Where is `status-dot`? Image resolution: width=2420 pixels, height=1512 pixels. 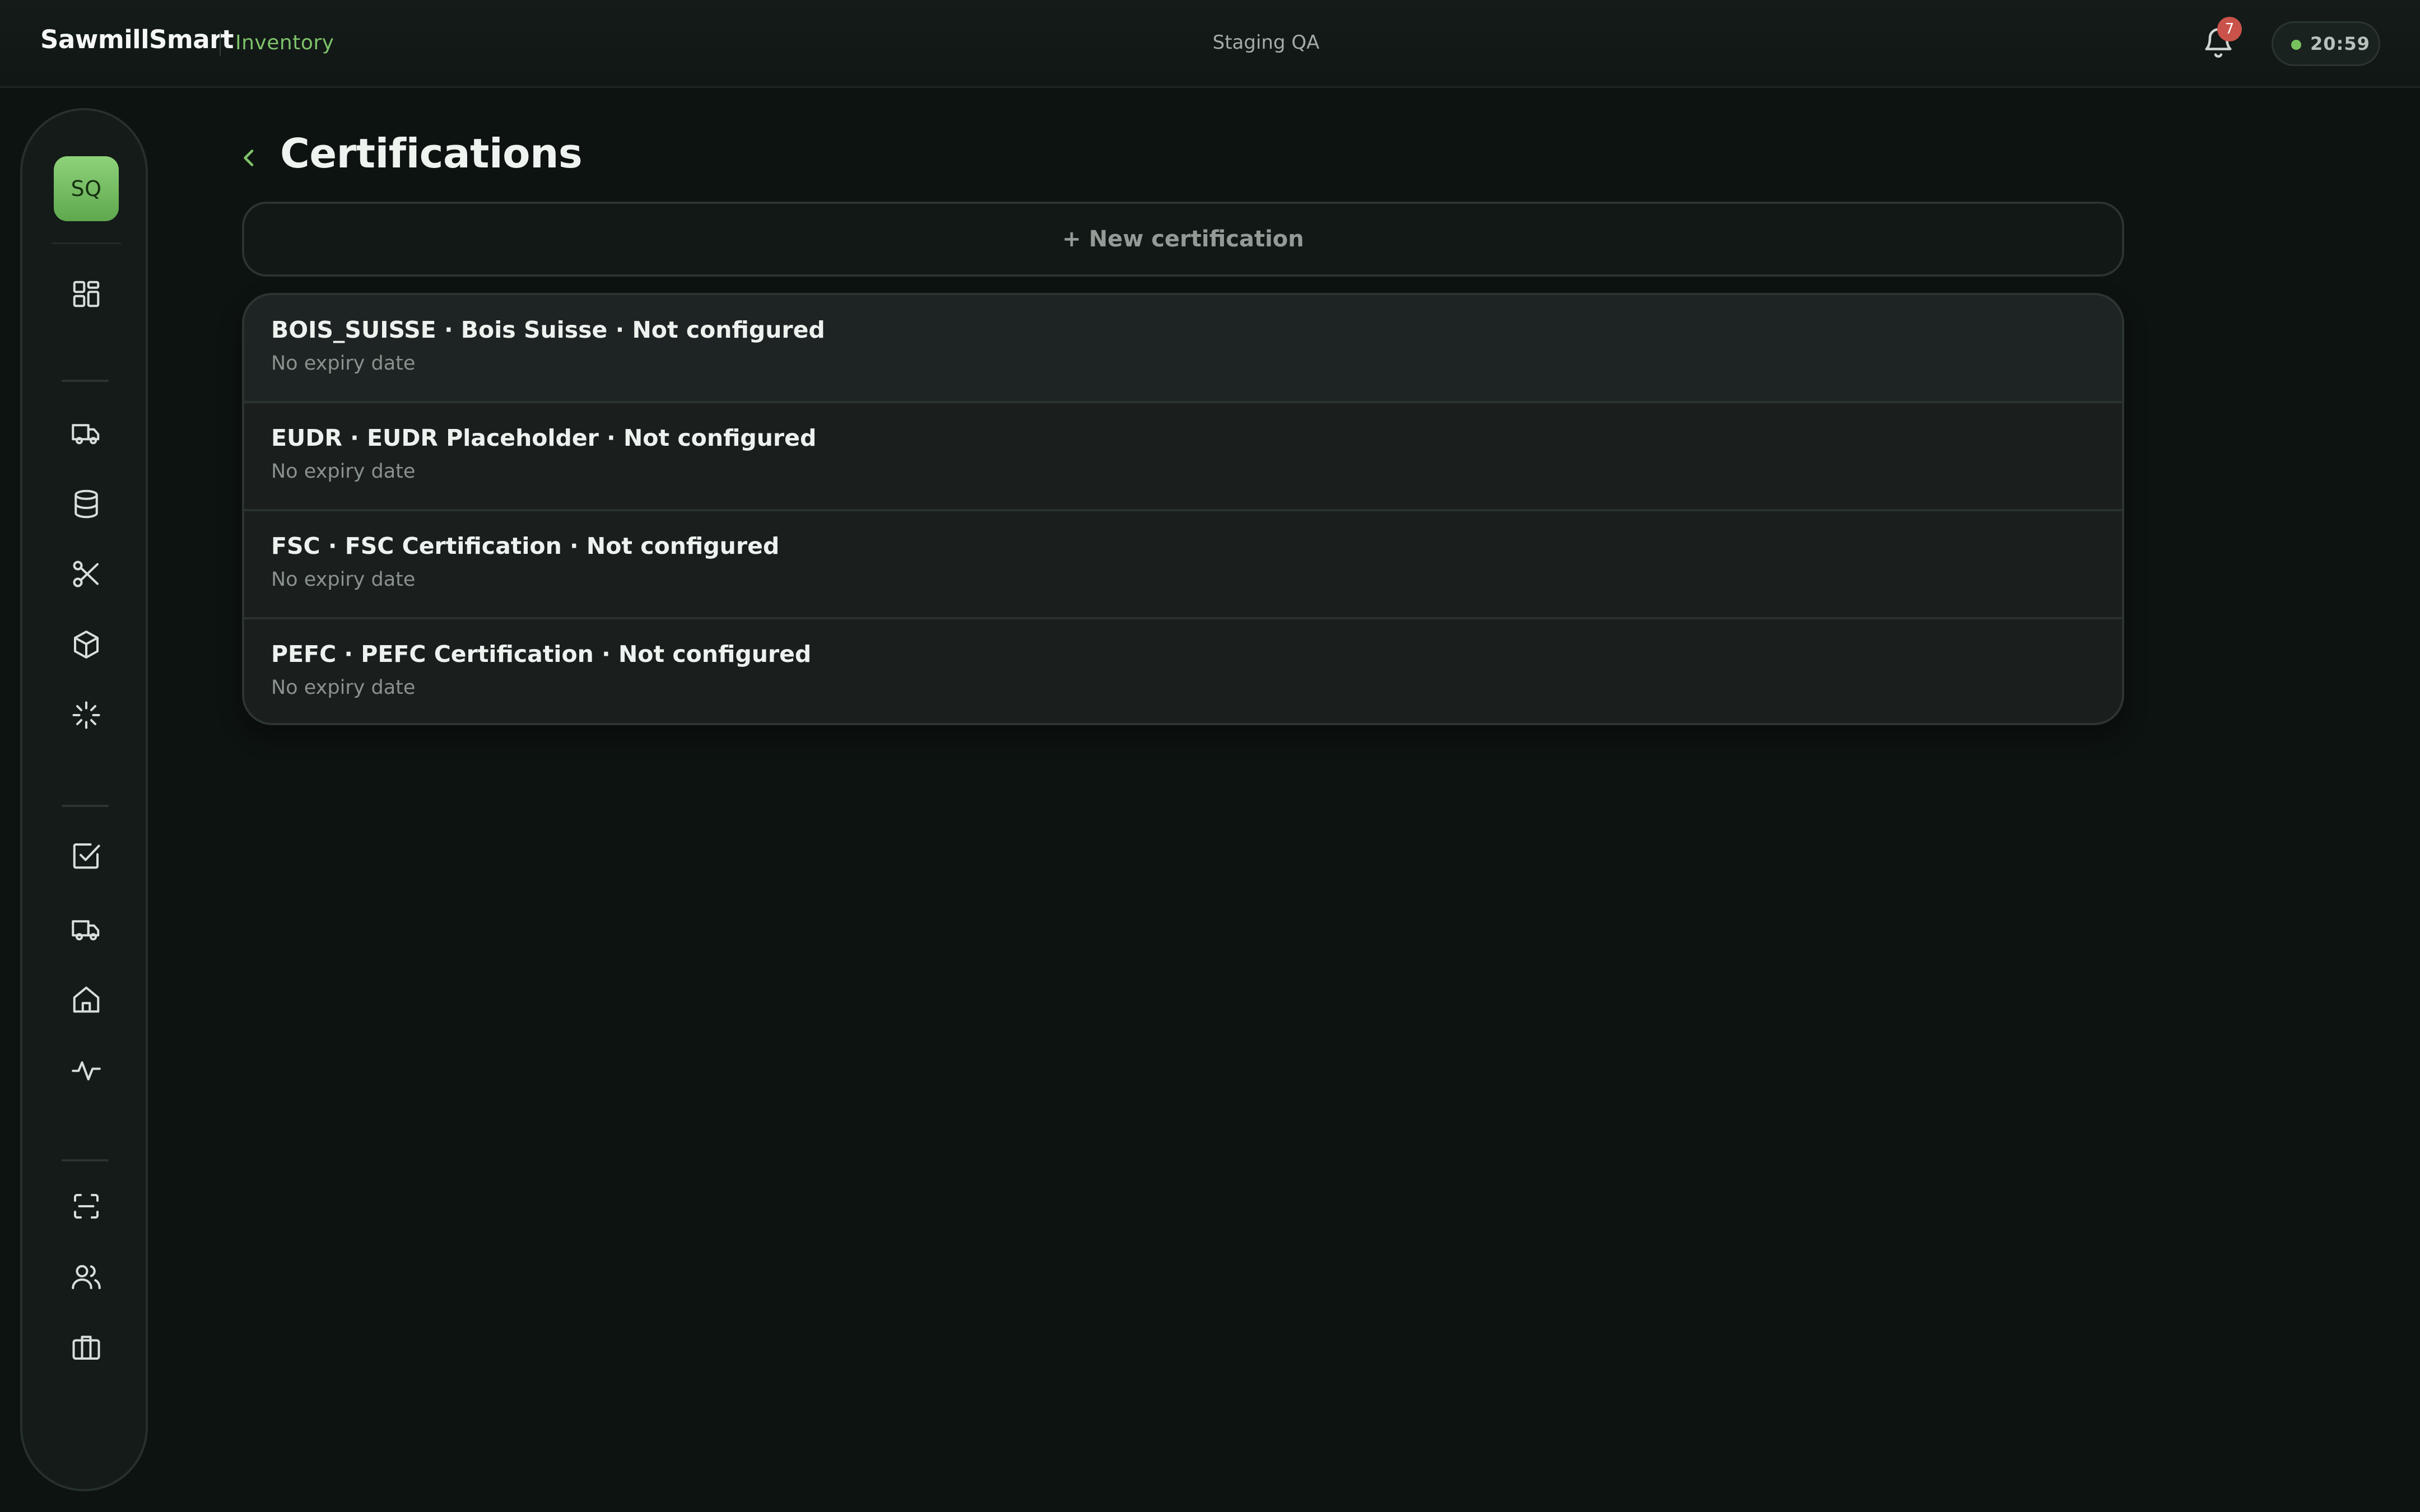
status-dot is located at coordinates (2296, 45).